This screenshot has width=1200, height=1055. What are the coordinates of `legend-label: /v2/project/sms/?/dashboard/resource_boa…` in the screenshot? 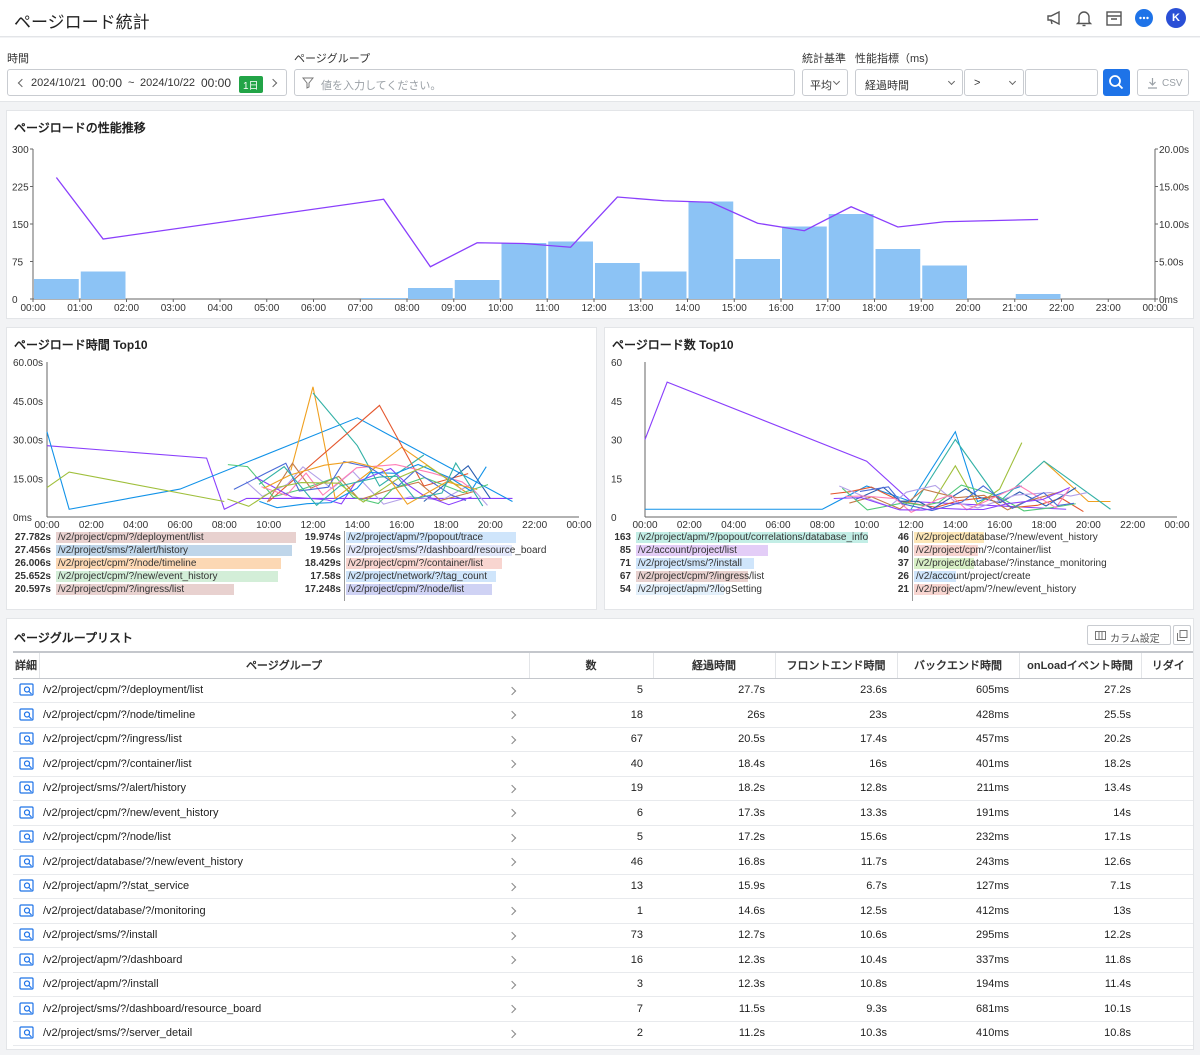 It's located at (447, 550).